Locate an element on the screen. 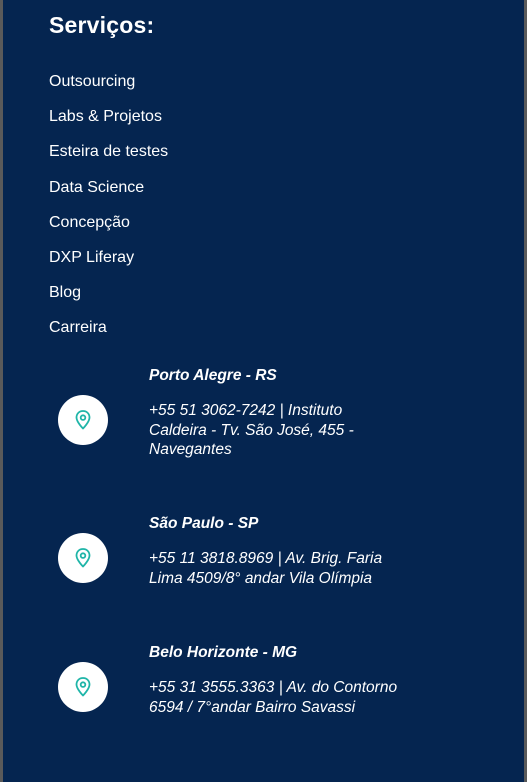 The height and width of the screenshot is (782, 527). location-city: Porto Alegre - RS is located at coordinates (213, 375).